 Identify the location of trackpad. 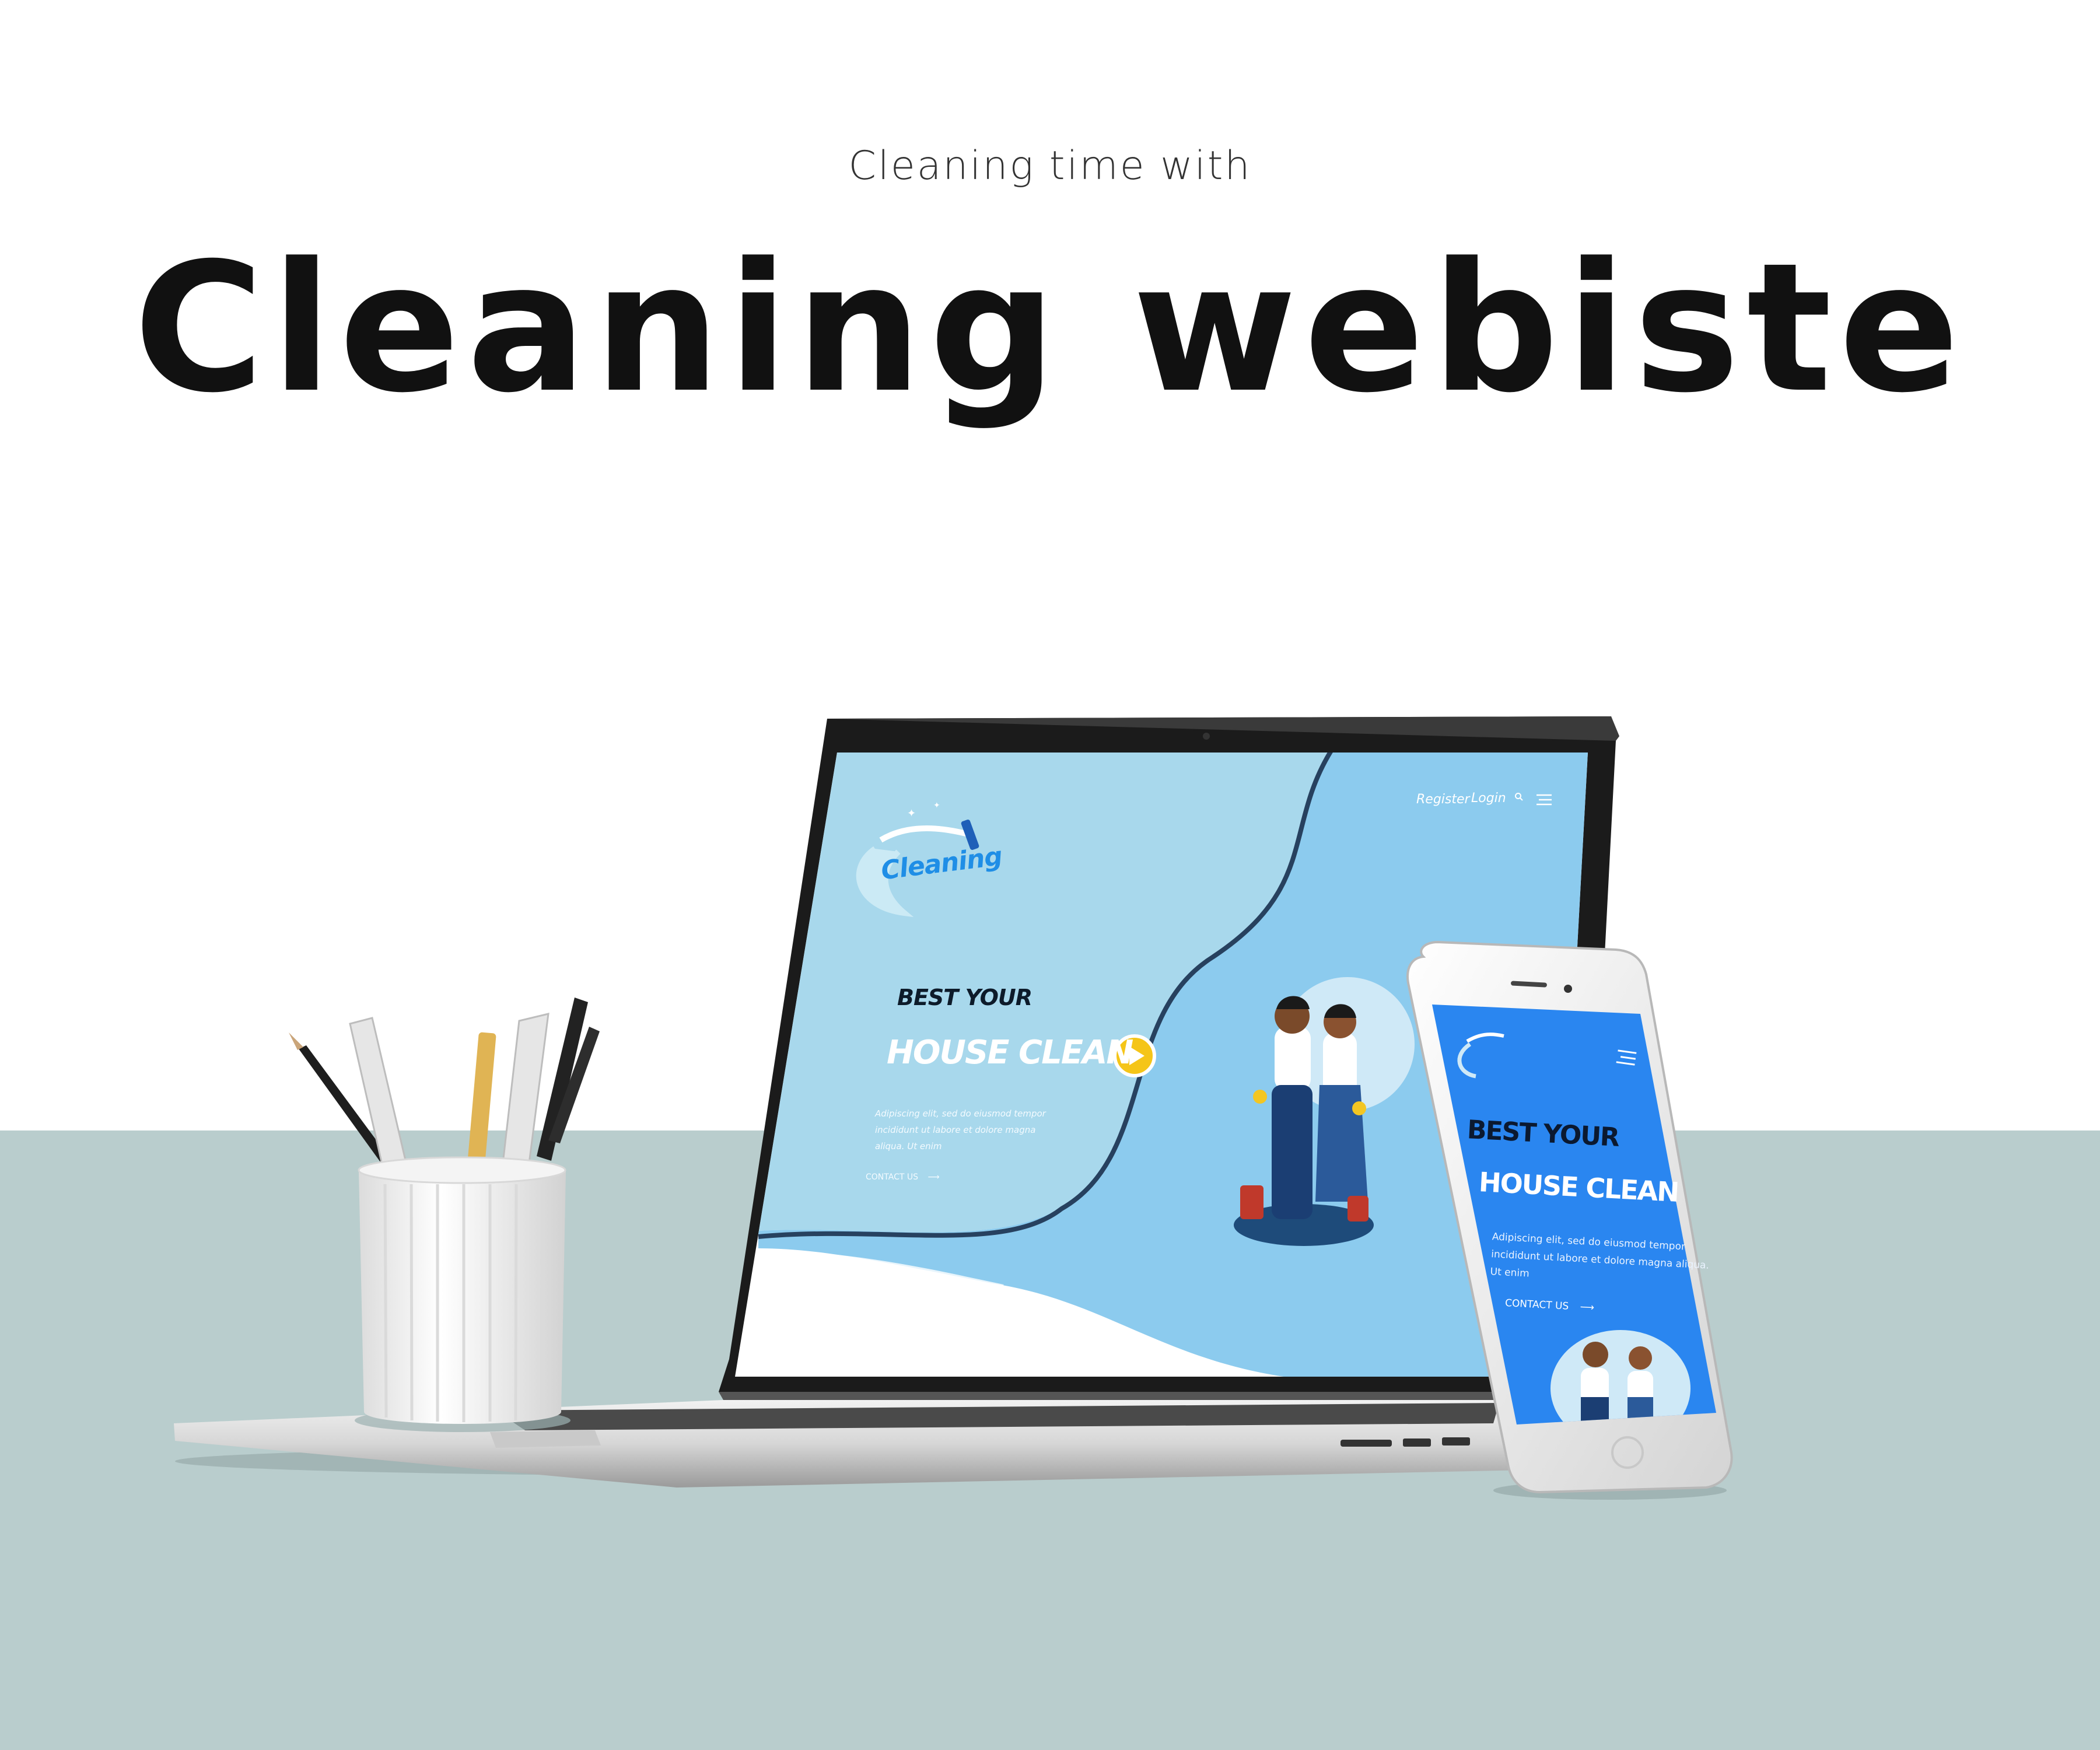
(545, 1439).